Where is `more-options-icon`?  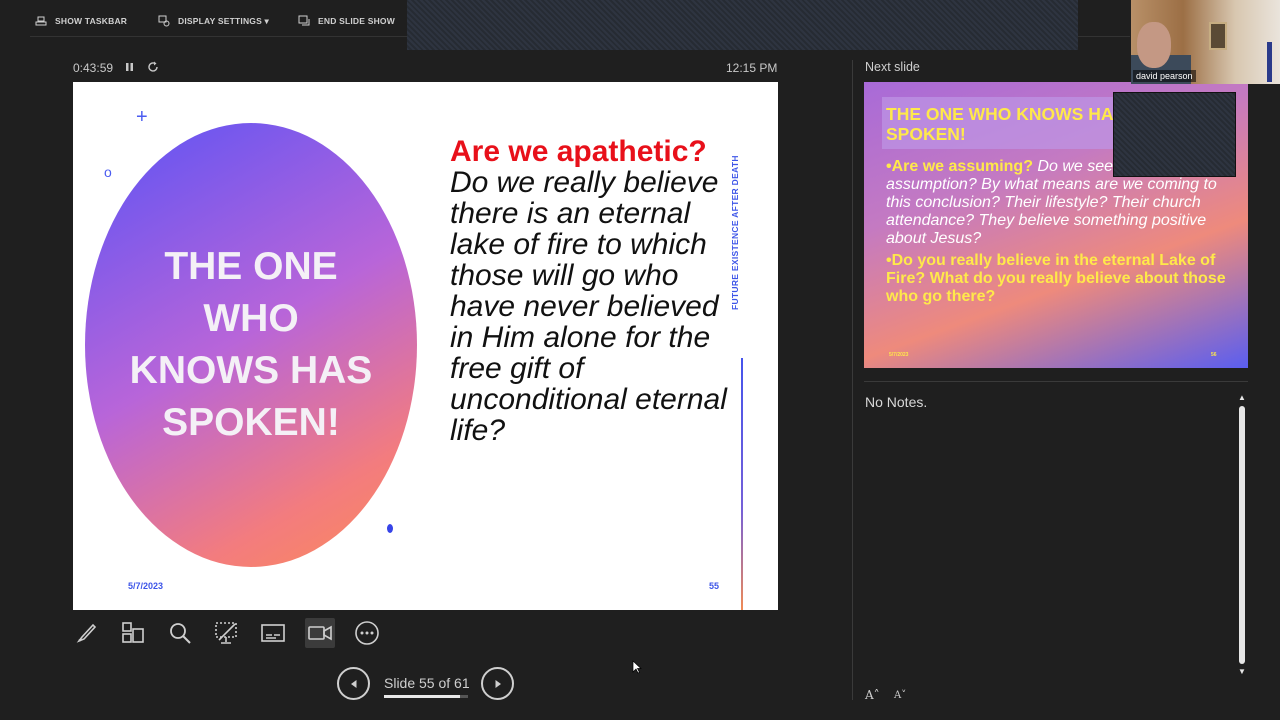 more-options-icon is located at coordinates (367, 633).